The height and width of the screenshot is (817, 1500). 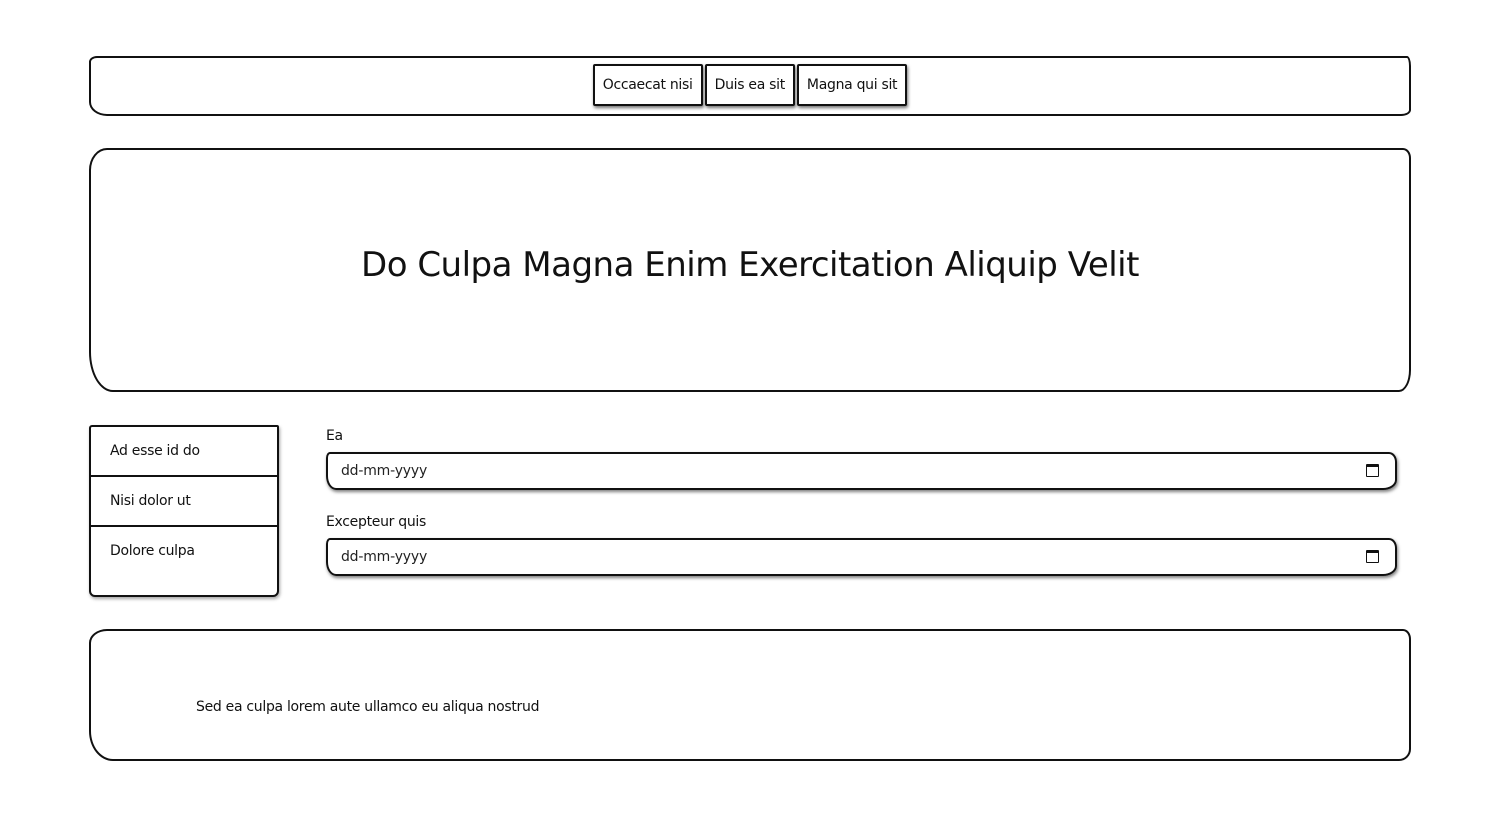 What do you see at coordinates (852, 85) in the screenshot?
I see `nav-button-magna-qui-sit: Magna qui sit` at bounding box center [852, 85].